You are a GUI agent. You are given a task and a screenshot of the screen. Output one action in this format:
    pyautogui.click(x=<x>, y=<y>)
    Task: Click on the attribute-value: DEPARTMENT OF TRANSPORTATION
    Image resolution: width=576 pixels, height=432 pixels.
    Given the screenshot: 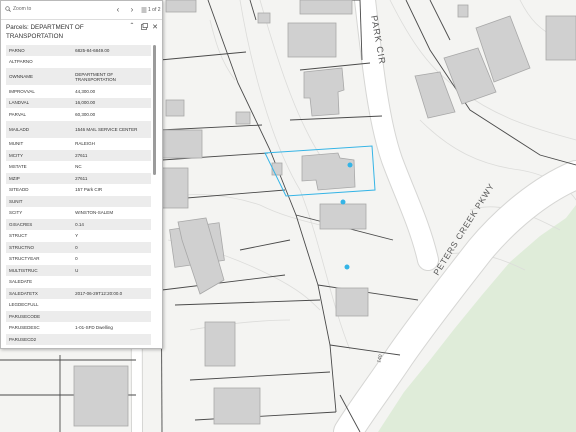 What is the action you would take?
    pyautogui.click(x=111, y=76)
    